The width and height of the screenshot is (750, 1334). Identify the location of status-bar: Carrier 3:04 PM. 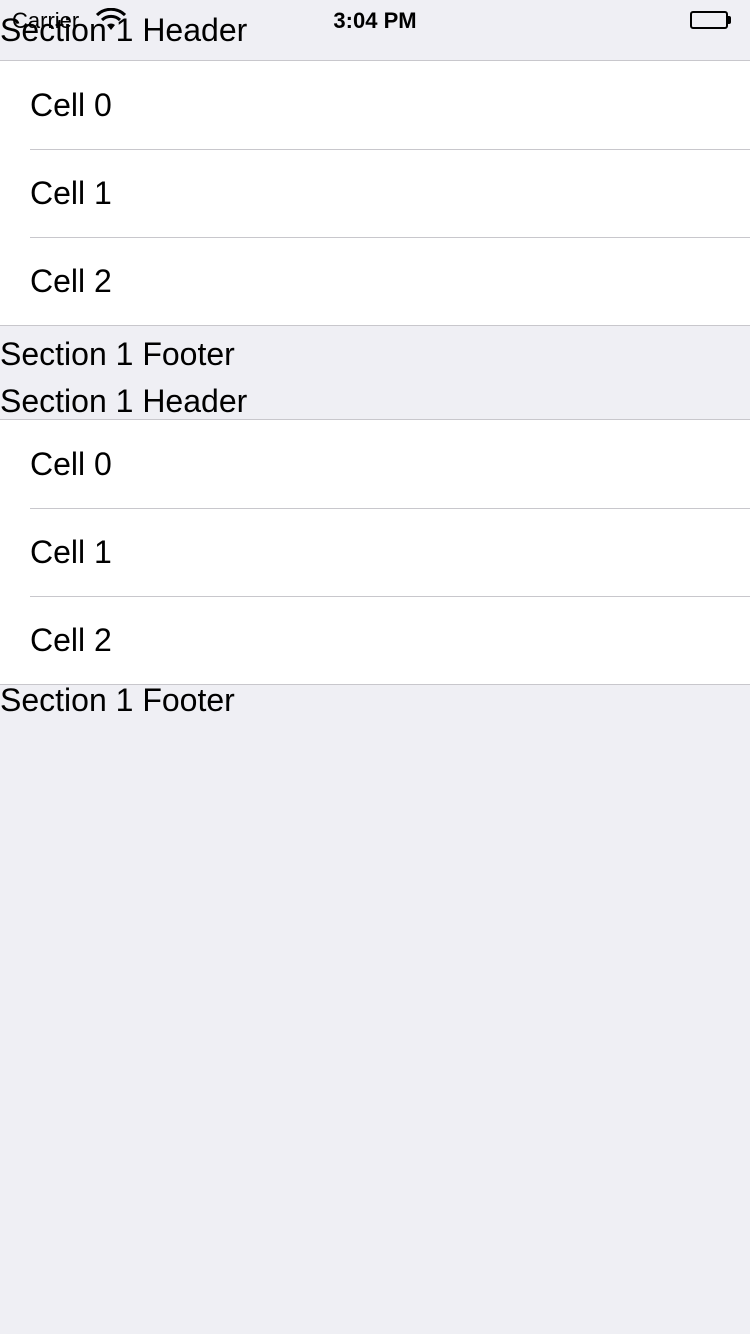
(375, 20).